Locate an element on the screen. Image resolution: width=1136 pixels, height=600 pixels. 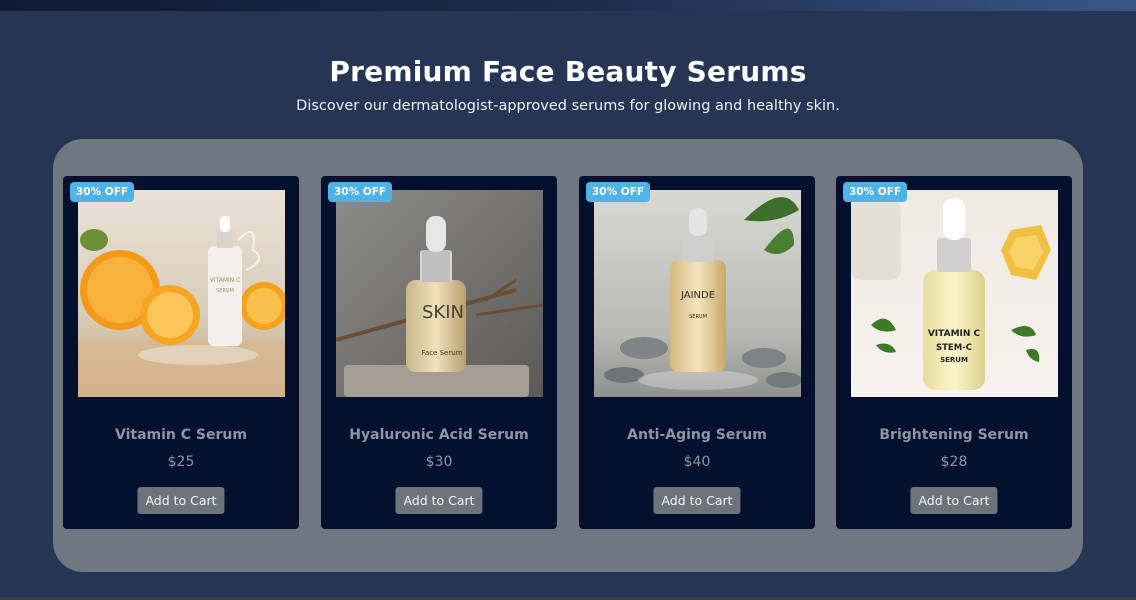
product-price: $28 is located at coordinates (954, 462).